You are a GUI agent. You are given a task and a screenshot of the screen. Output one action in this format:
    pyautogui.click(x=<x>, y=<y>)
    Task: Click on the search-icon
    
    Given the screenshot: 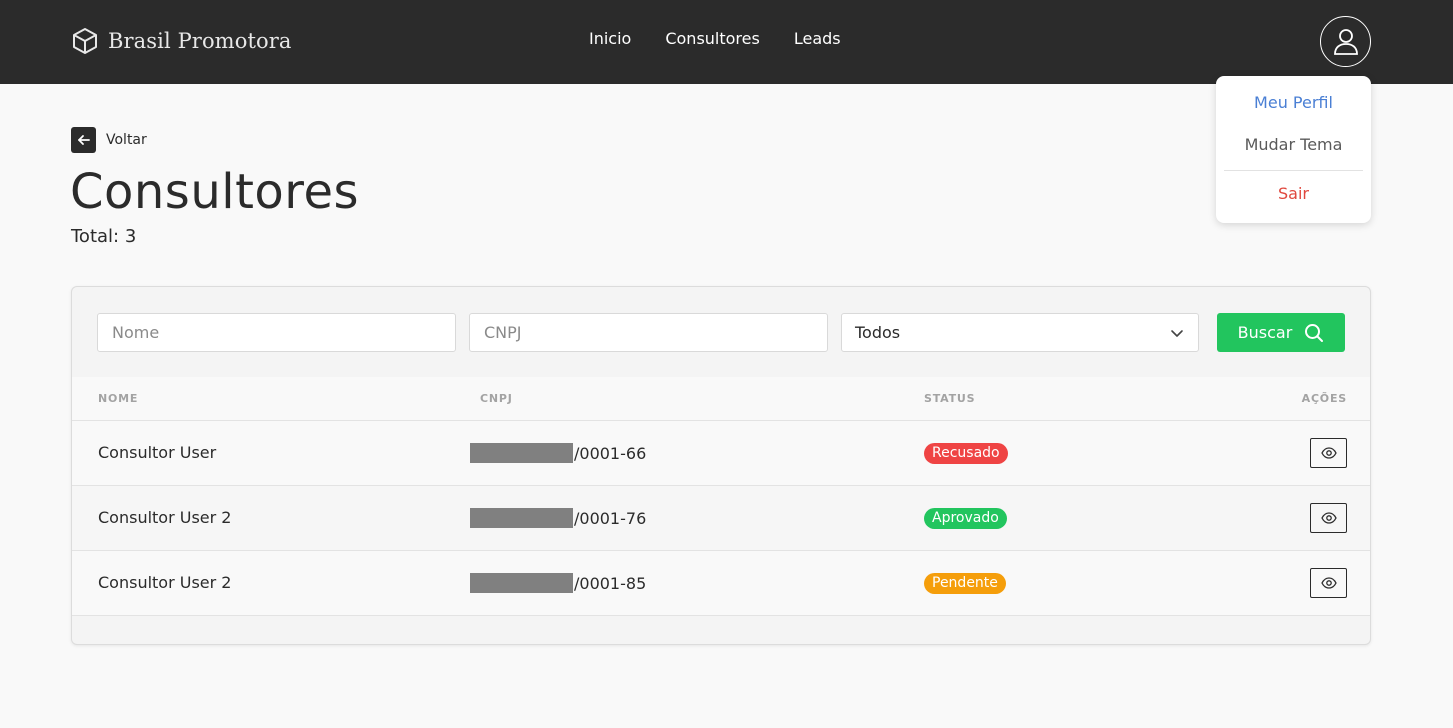 What is the action you would take?
    pyautogui.click(x=1314, y=332)
    